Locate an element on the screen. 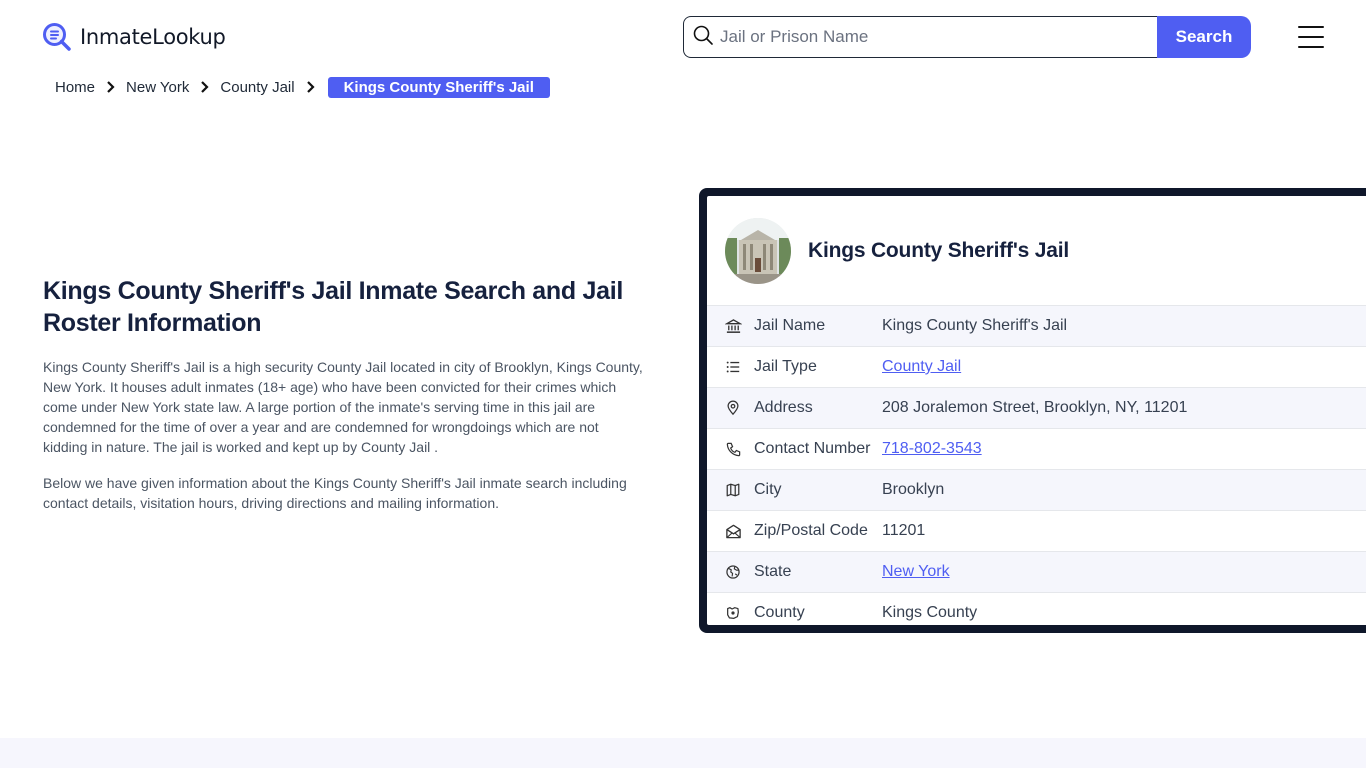  hamburger-menu-icon is located at coordinates (1311, 37).